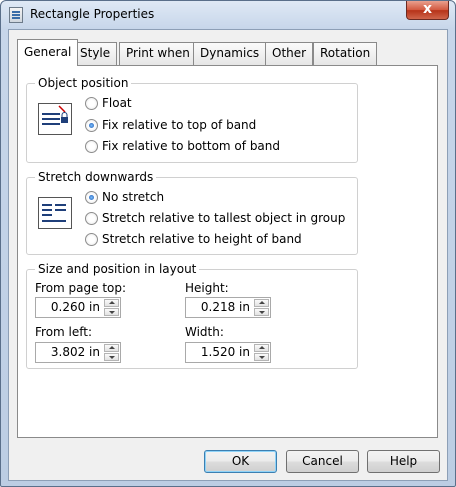 The width and height of the screenshot is (456, 487). Describe the element at coordinates (289, 53) in the screenshot. I see `tab-other: Other` at that location.